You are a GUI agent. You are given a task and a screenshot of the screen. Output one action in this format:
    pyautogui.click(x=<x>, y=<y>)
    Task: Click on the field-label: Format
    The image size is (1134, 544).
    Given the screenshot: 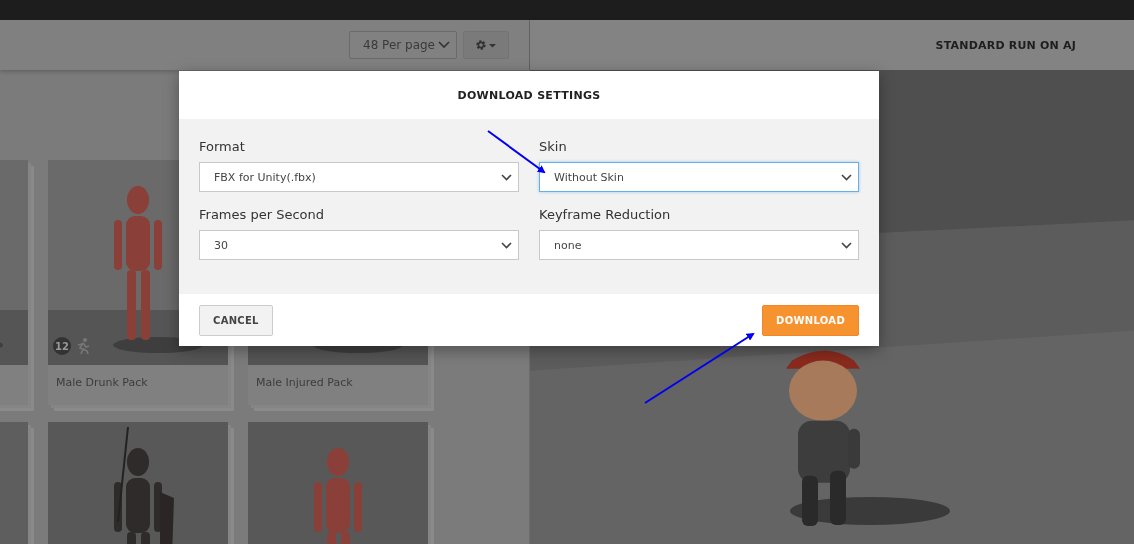 What is the action you would take?
    pyautogui.click(x=222, y=147)
    